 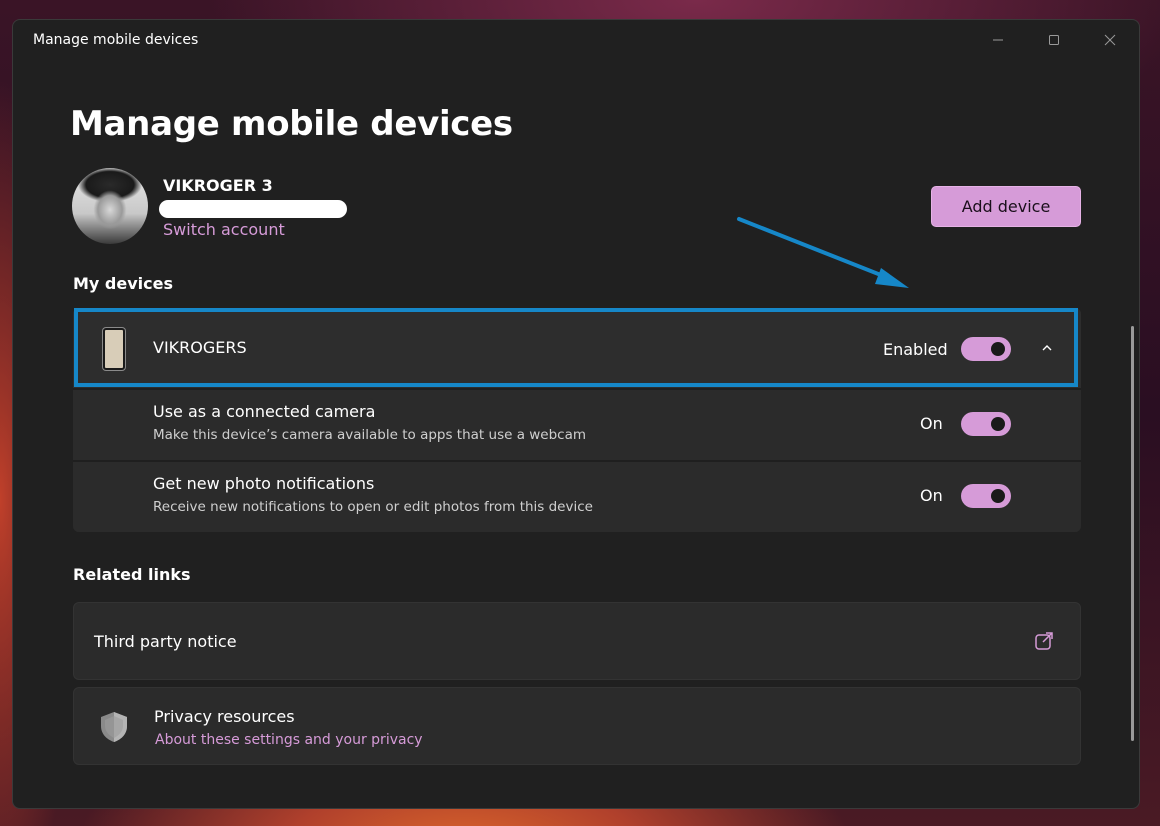 I want to click on my-devices-heading: My devices, so click(x=123, y=283).